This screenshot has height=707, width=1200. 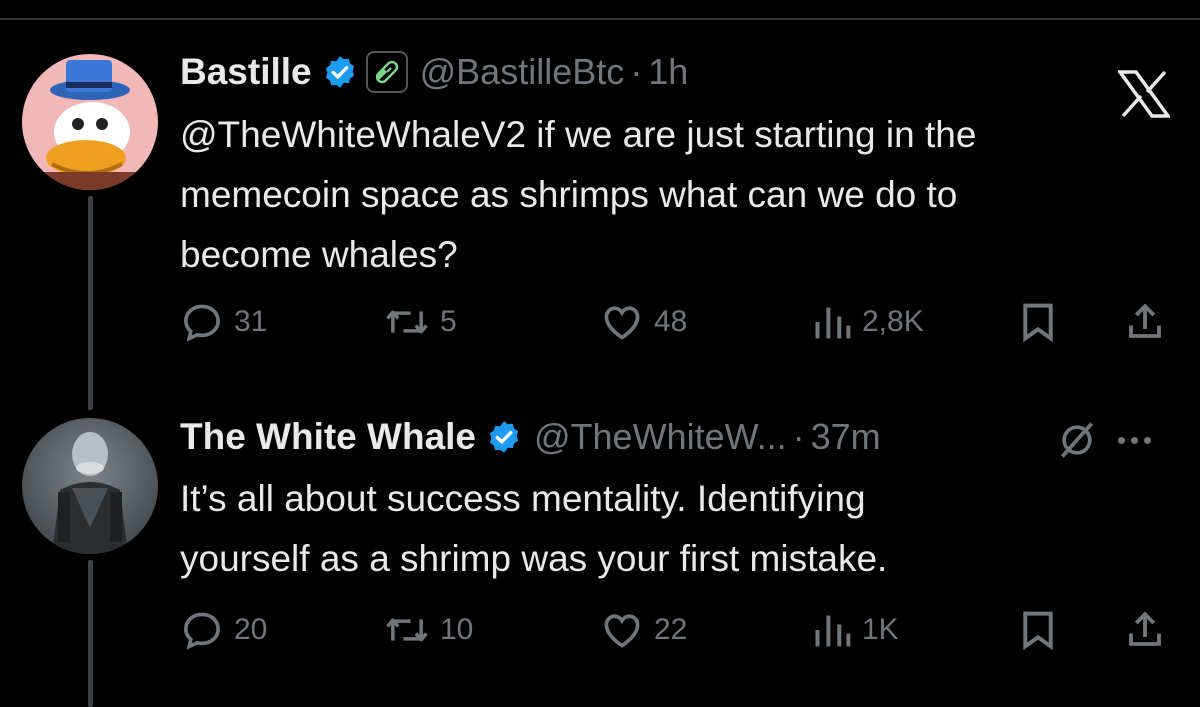 What do you see at coordinates (893, 321) in the screenshot?
I see `views-count: 2,8K` at bounding box center [893, 321].